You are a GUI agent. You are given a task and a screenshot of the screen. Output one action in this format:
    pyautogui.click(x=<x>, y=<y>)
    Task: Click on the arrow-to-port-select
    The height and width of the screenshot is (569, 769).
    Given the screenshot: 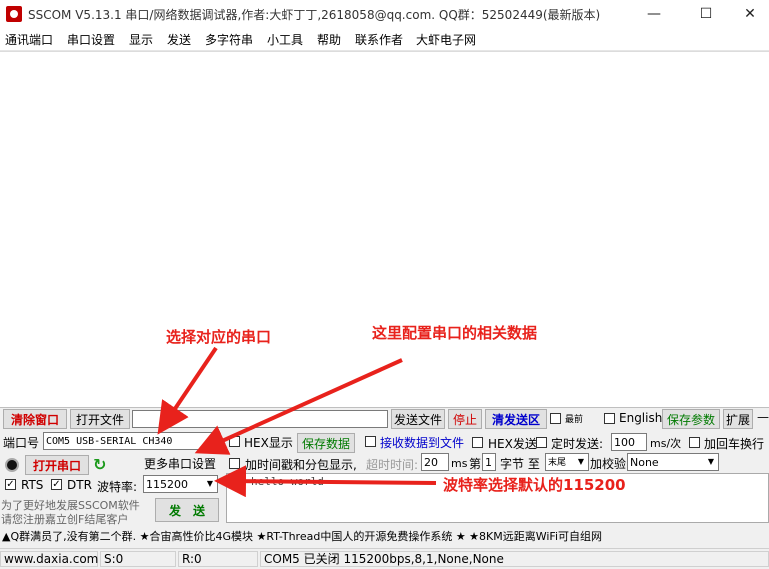 What is the action you would take?
    pyautogui.click(x=187, y=390)
    